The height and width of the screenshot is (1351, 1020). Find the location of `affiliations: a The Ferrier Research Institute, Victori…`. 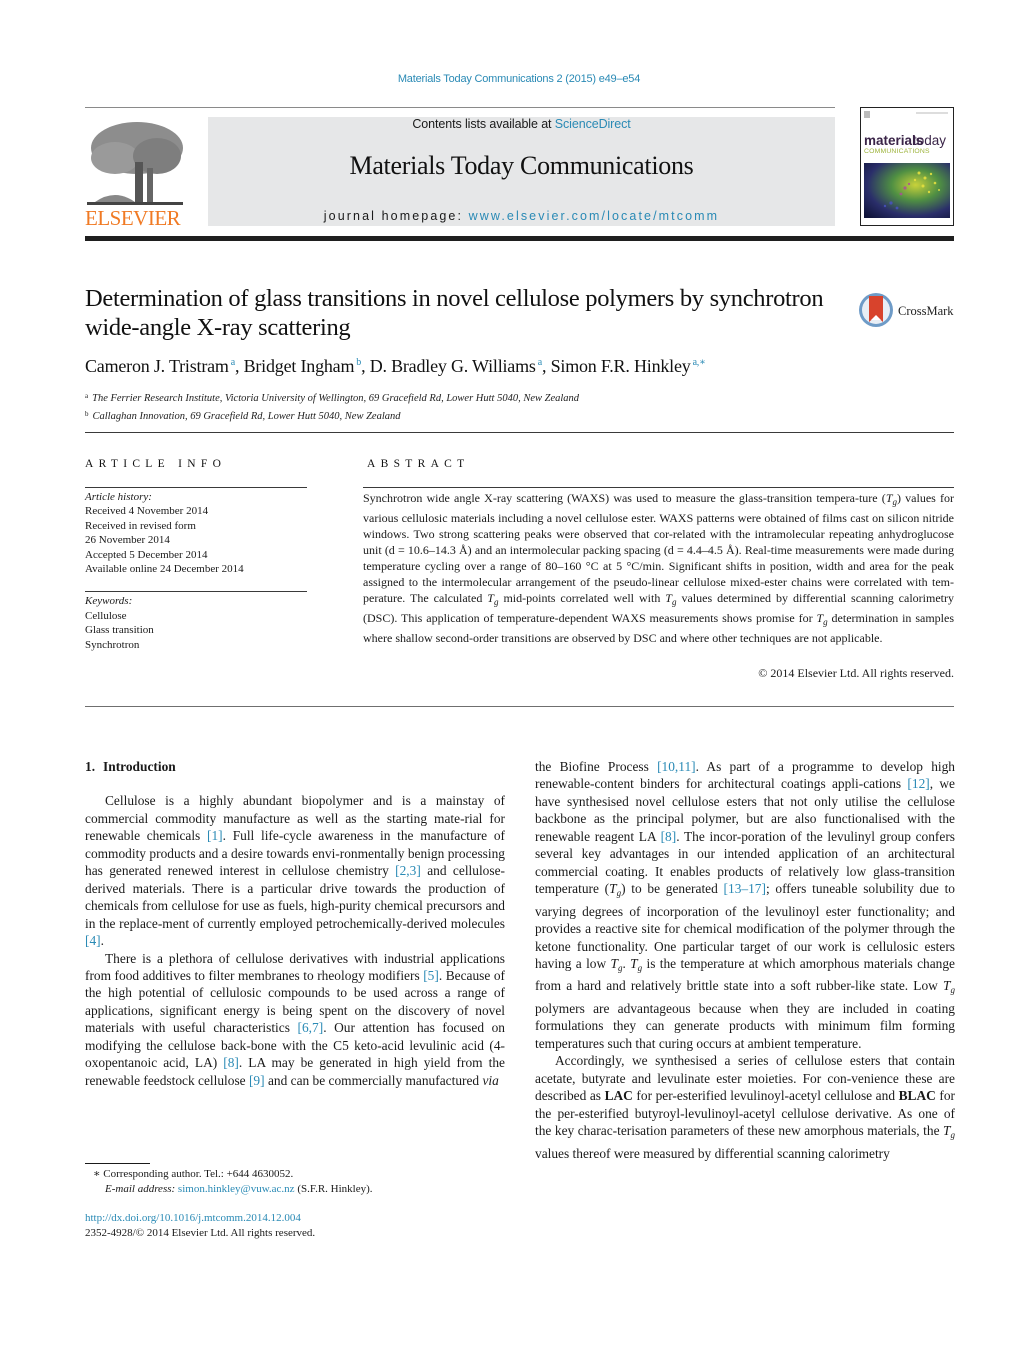

affiliations: a The Ferrier Research Institute, Victori… is located at coordinates (515, 406).